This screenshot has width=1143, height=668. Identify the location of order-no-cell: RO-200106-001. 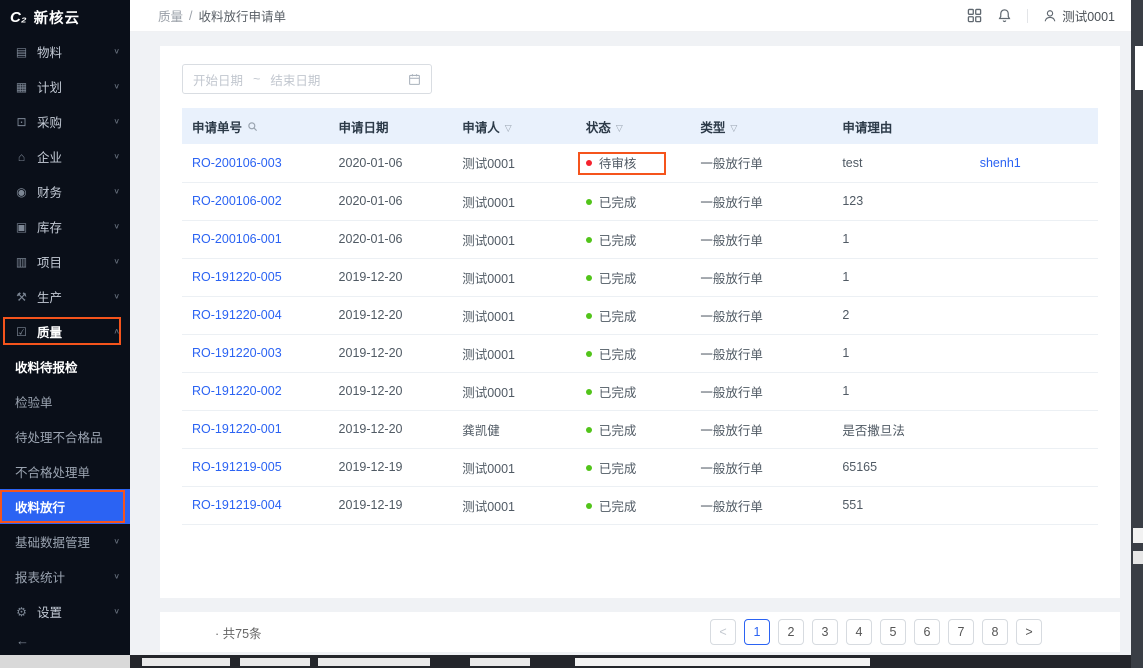
(255, 239).